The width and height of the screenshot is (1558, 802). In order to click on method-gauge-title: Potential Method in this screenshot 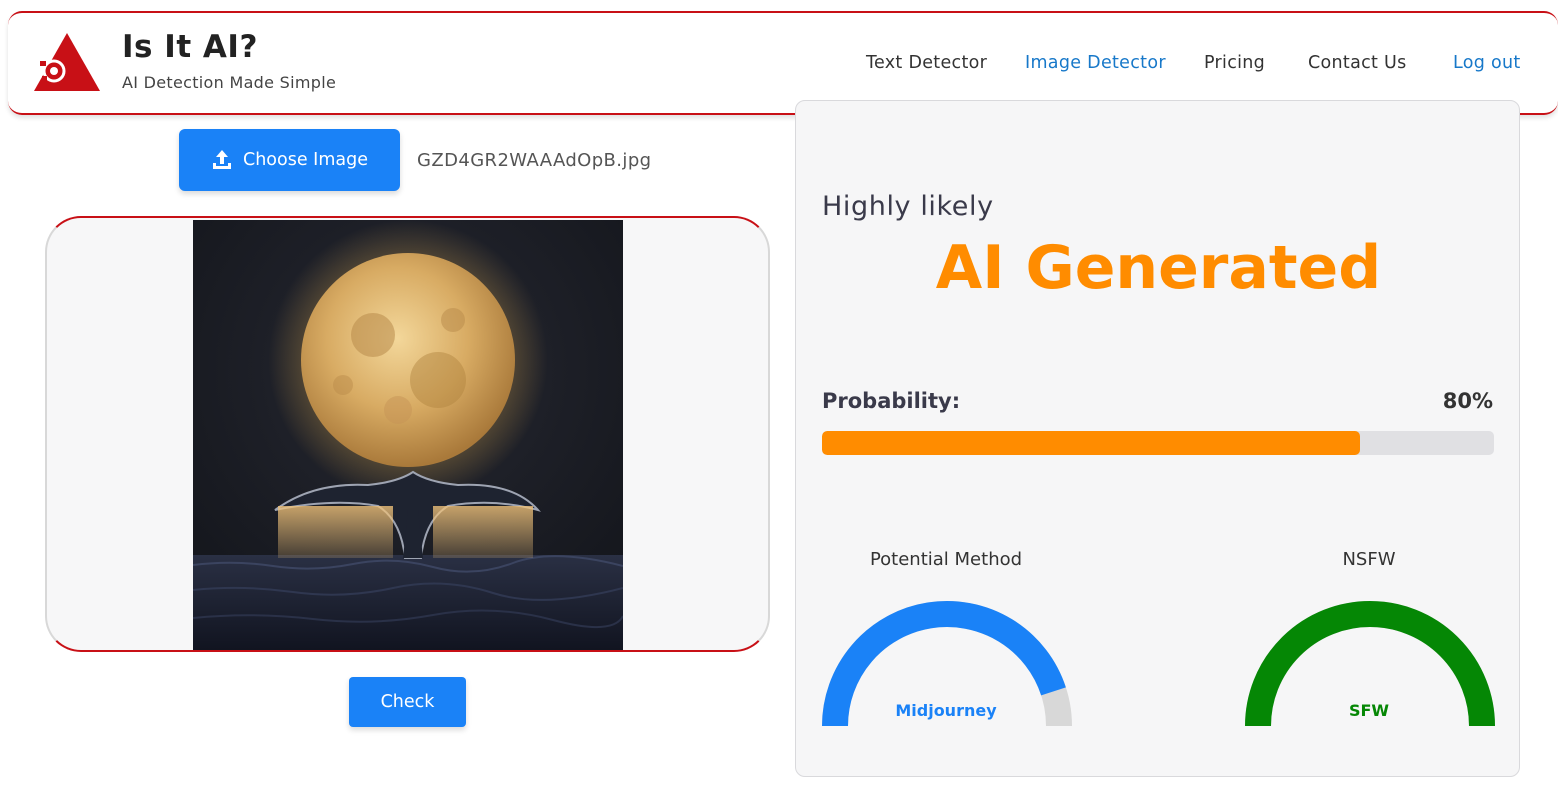, I will do `click(946, 559)`.